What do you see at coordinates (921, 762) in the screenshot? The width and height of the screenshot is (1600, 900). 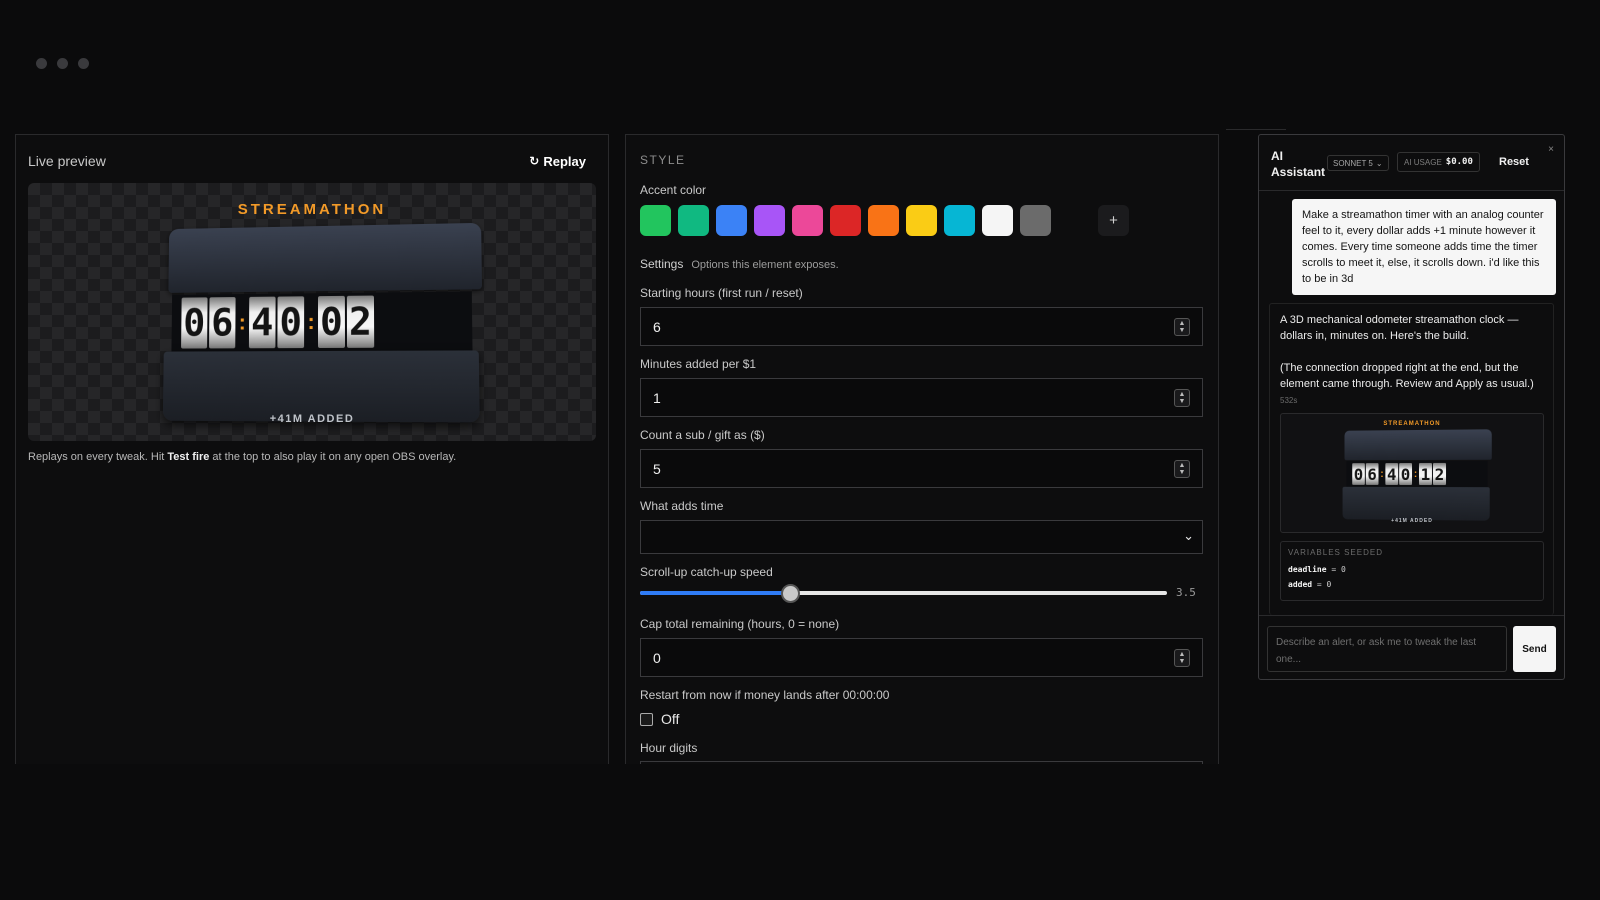 I see `hour-digits-input` at bounding box center [921, 762].